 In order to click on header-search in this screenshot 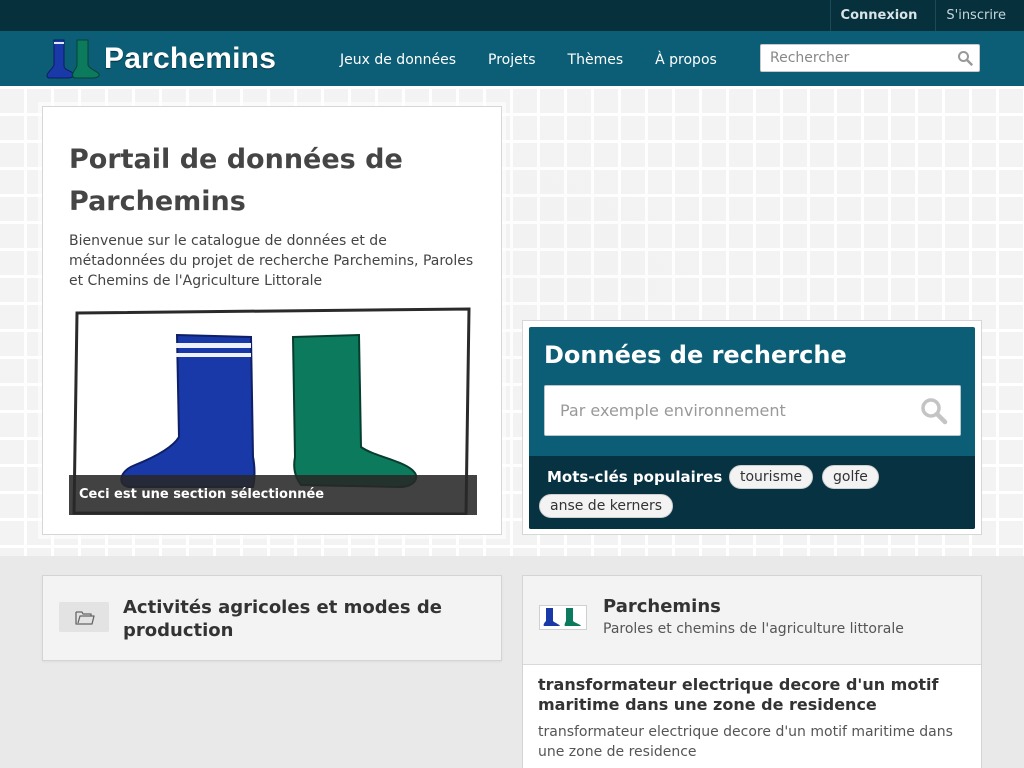, I will do `click(870, 58)`.